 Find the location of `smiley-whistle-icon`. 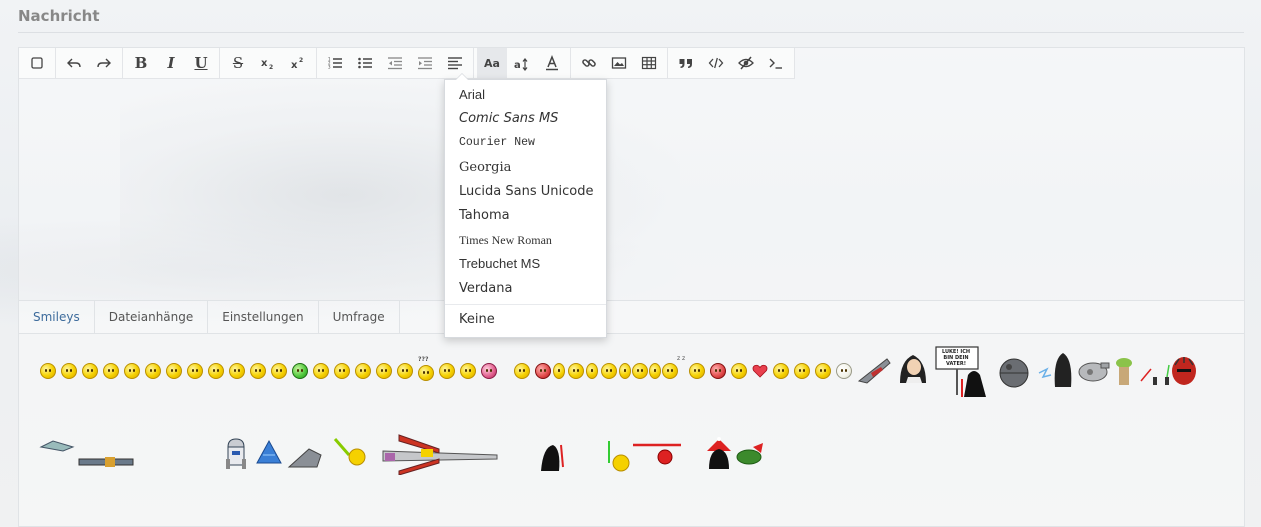

smiley-whistle-icon is located at coordinates (522, 371).